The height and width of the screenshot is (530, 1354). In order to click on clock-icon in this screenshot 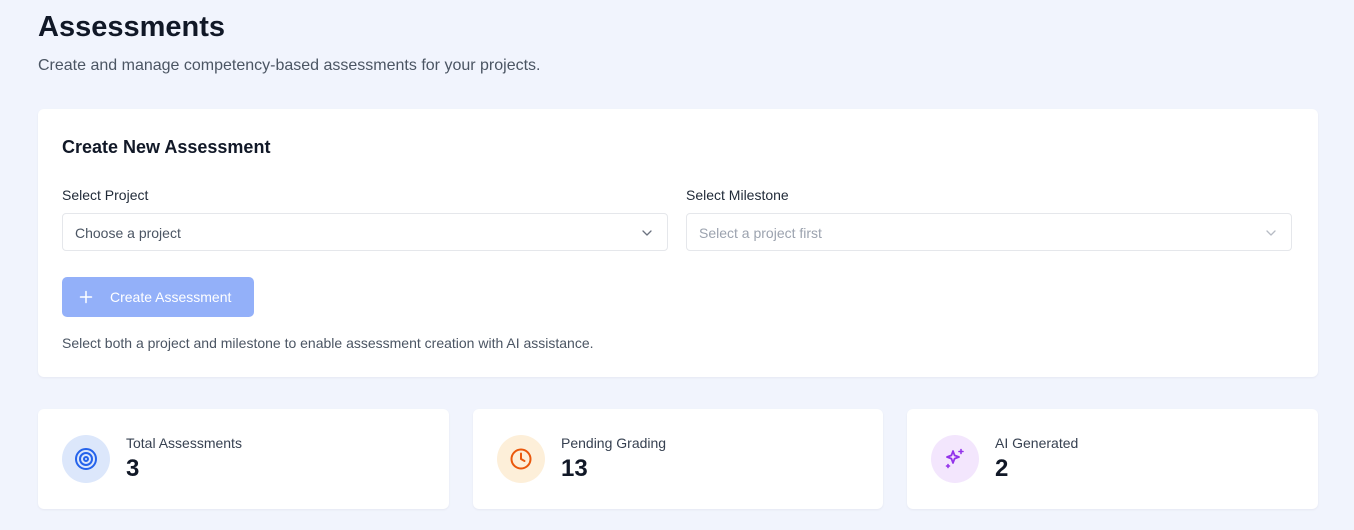, I will do `click(521, 459)`.